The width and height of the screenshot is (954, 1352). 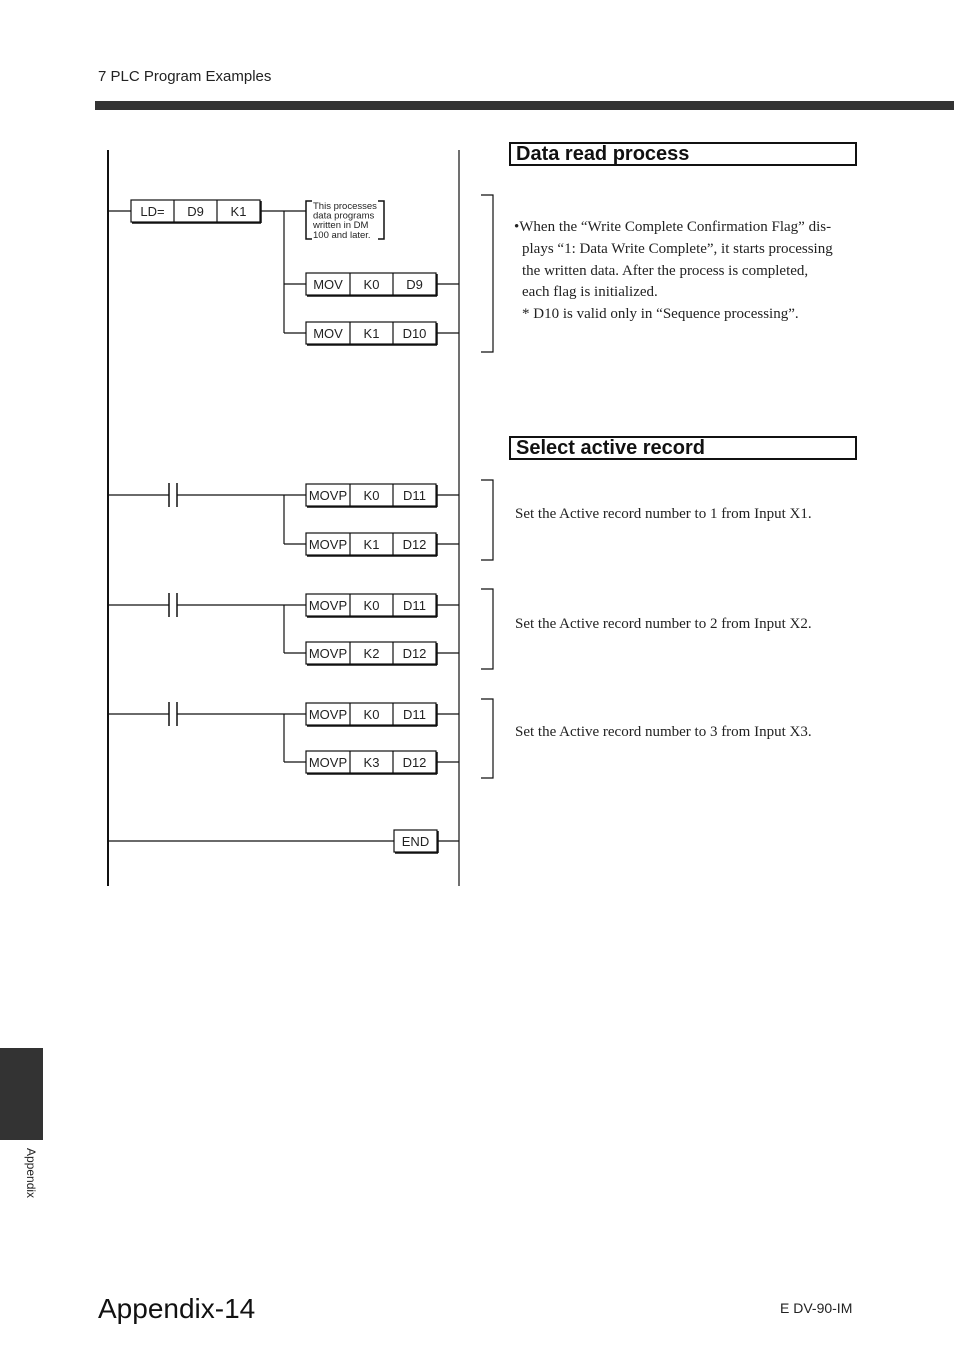 I want to click on instruction-cell: LD=, so click(x=152, y=211).